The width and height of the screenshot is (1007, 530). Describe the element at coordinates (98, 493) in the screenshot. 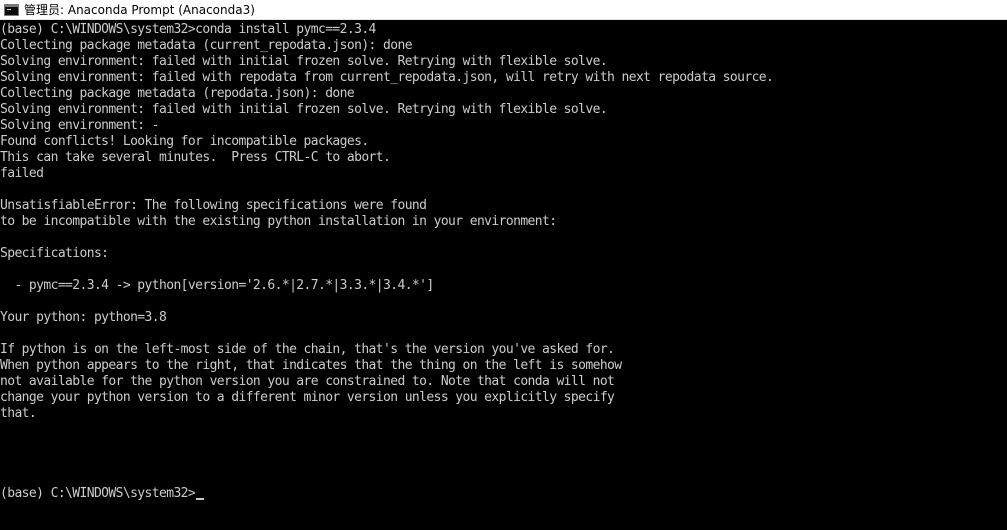

I see `prompt-text: (base) C:\WINDOWS\system32>` at that location.